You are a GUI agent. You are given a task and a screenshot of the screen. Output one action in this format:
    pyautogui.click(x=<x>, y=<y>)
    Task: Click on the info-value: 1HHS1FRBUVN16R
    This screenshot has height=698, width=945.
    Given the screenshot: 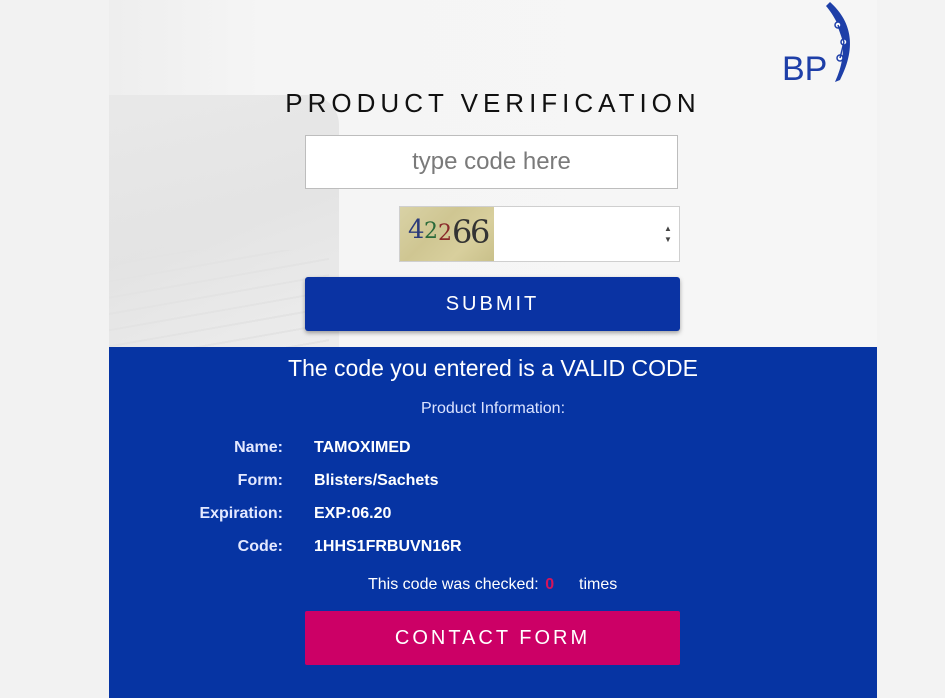 What is the action you would take?
    pyautogui.click(x=388, y=546)
    